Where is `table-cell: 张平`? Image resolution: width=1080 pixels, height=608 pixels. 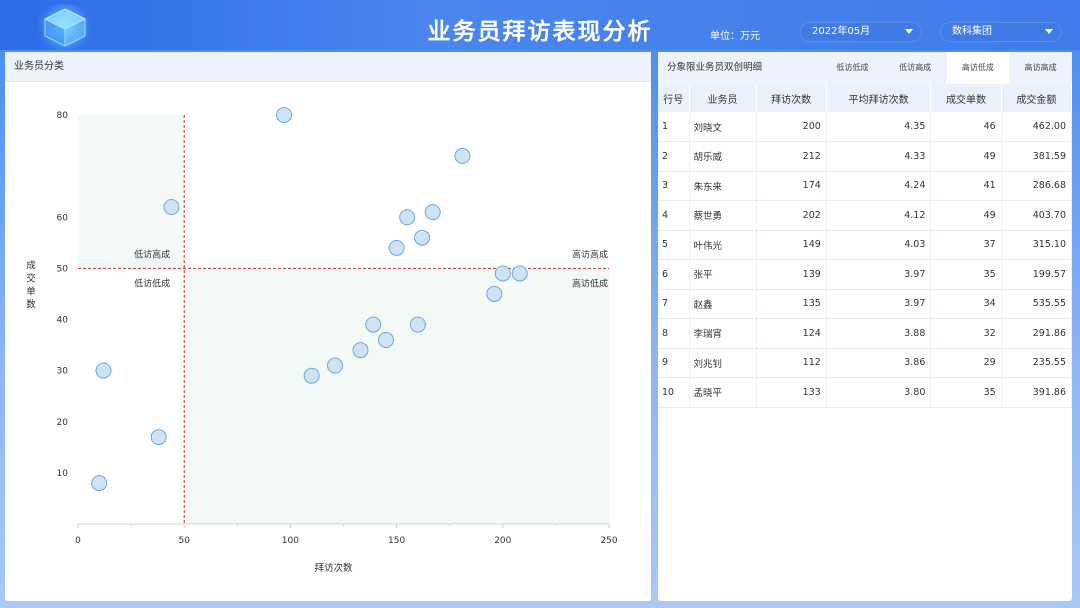
table-cell: 张平 is located at coordinates (723, 274).